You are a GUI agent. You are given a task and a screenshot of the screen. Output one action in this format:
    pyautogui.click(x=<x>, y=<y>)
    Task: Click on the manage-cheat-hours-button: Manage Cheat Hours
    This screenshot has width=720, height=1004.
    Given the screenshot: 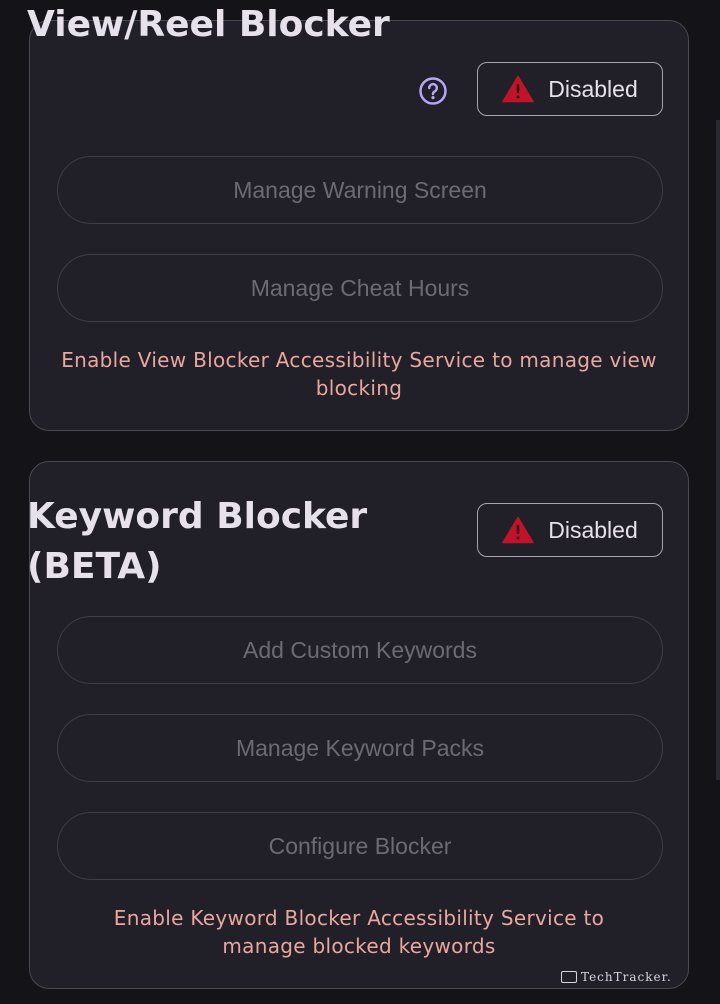 What is the action you would take?
    pyautogui.click(x=360, y=288)
    